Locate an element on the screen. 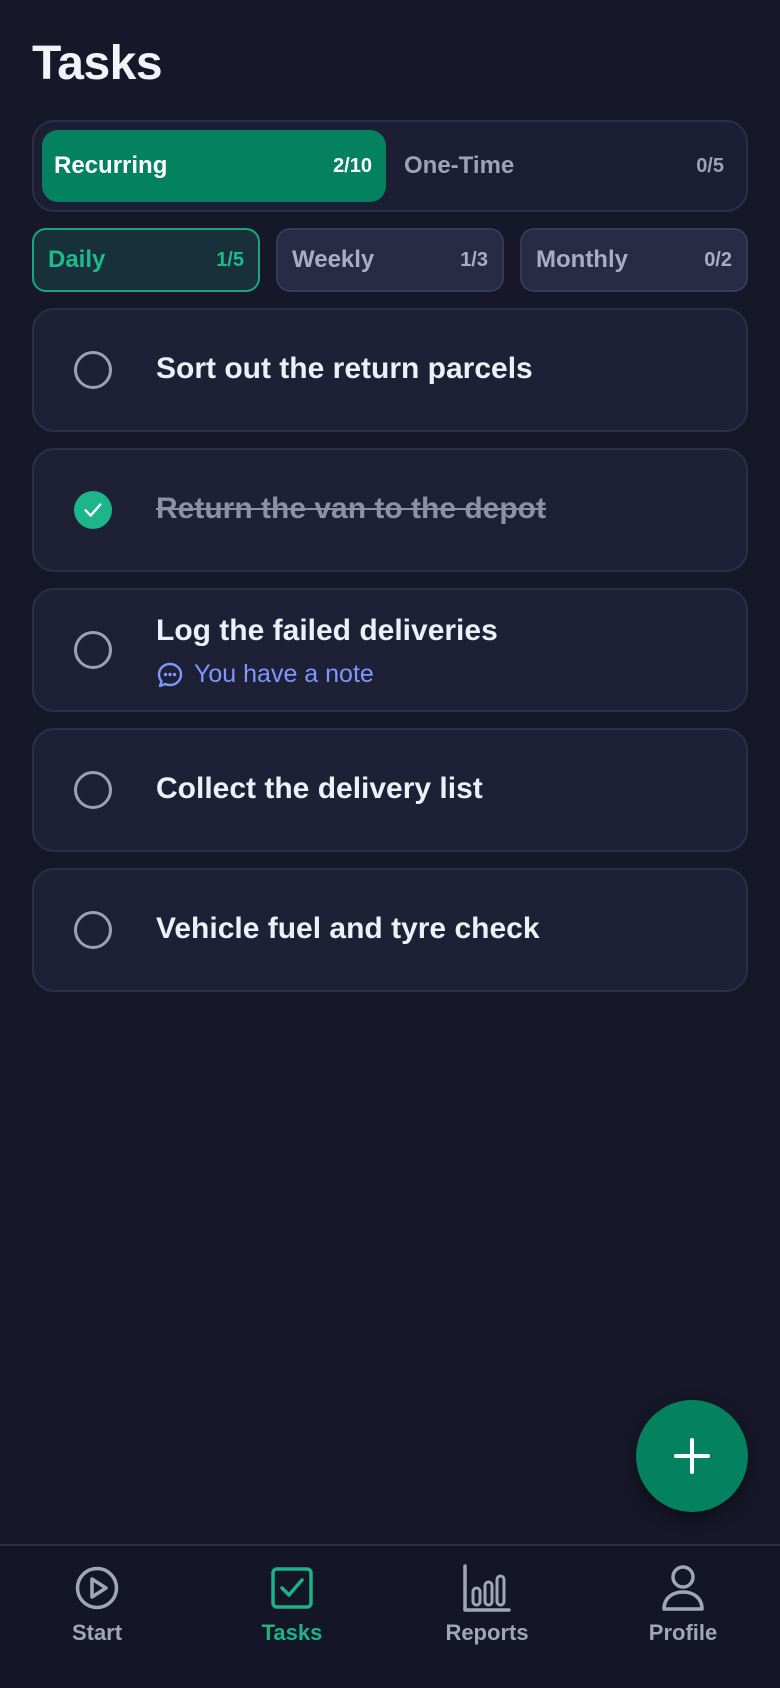 The width and height of the screenshot is (780, 1688). play-circle-icon is located at coordinates (97, 1588).